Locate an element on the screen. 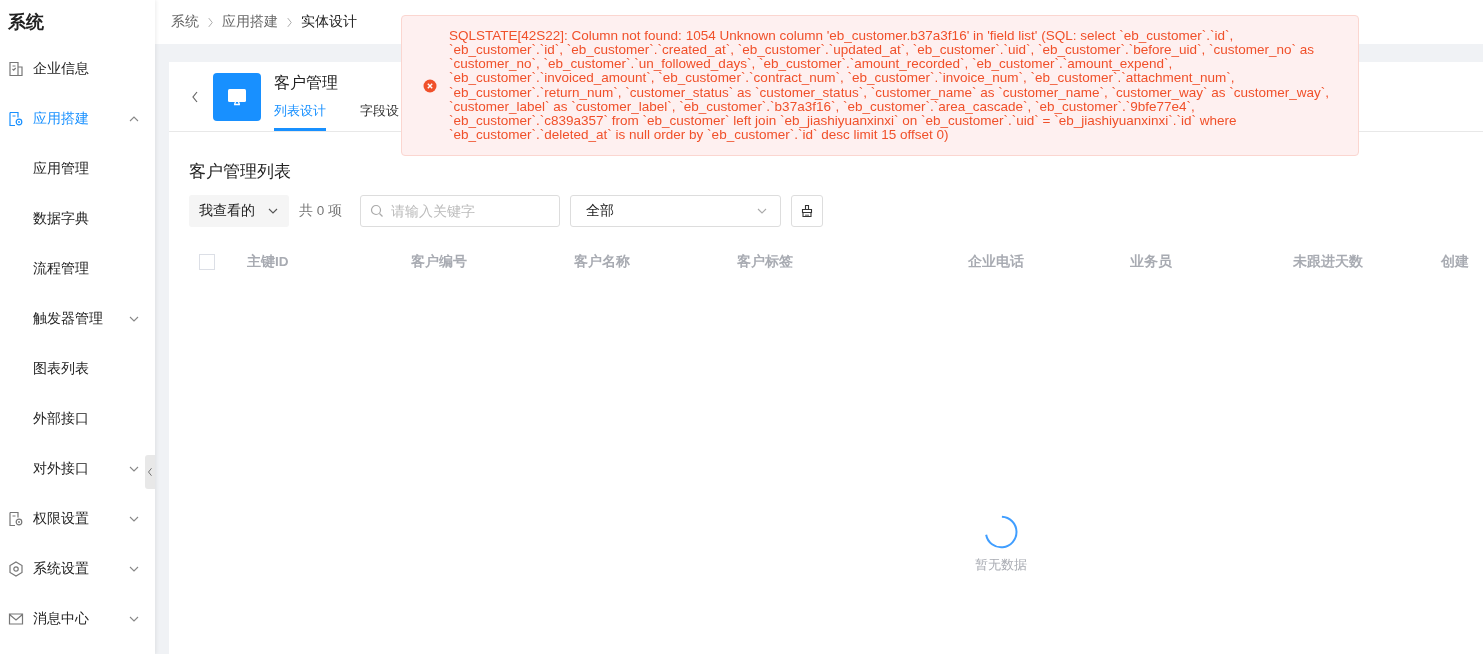 This screenshot has width=1483, height=654. checkbox is located at coordinates (207, 262).